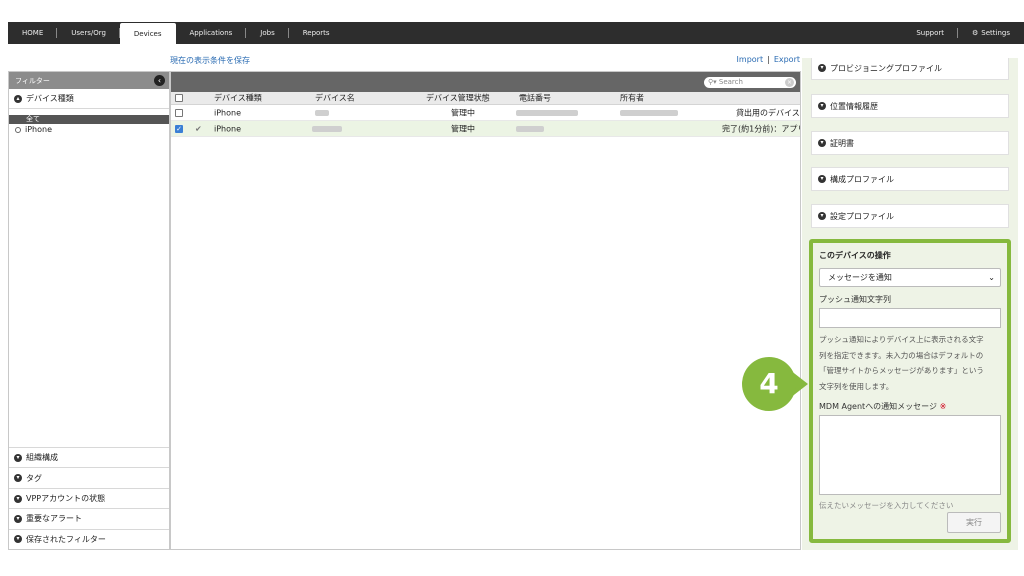 The width and height of the screenshot is (1024, 576). What do you see at coordinates (750, 82) in the screenshot?
I see `search-input: ⚲▾ Search ×` at bounding box center [750, 82].